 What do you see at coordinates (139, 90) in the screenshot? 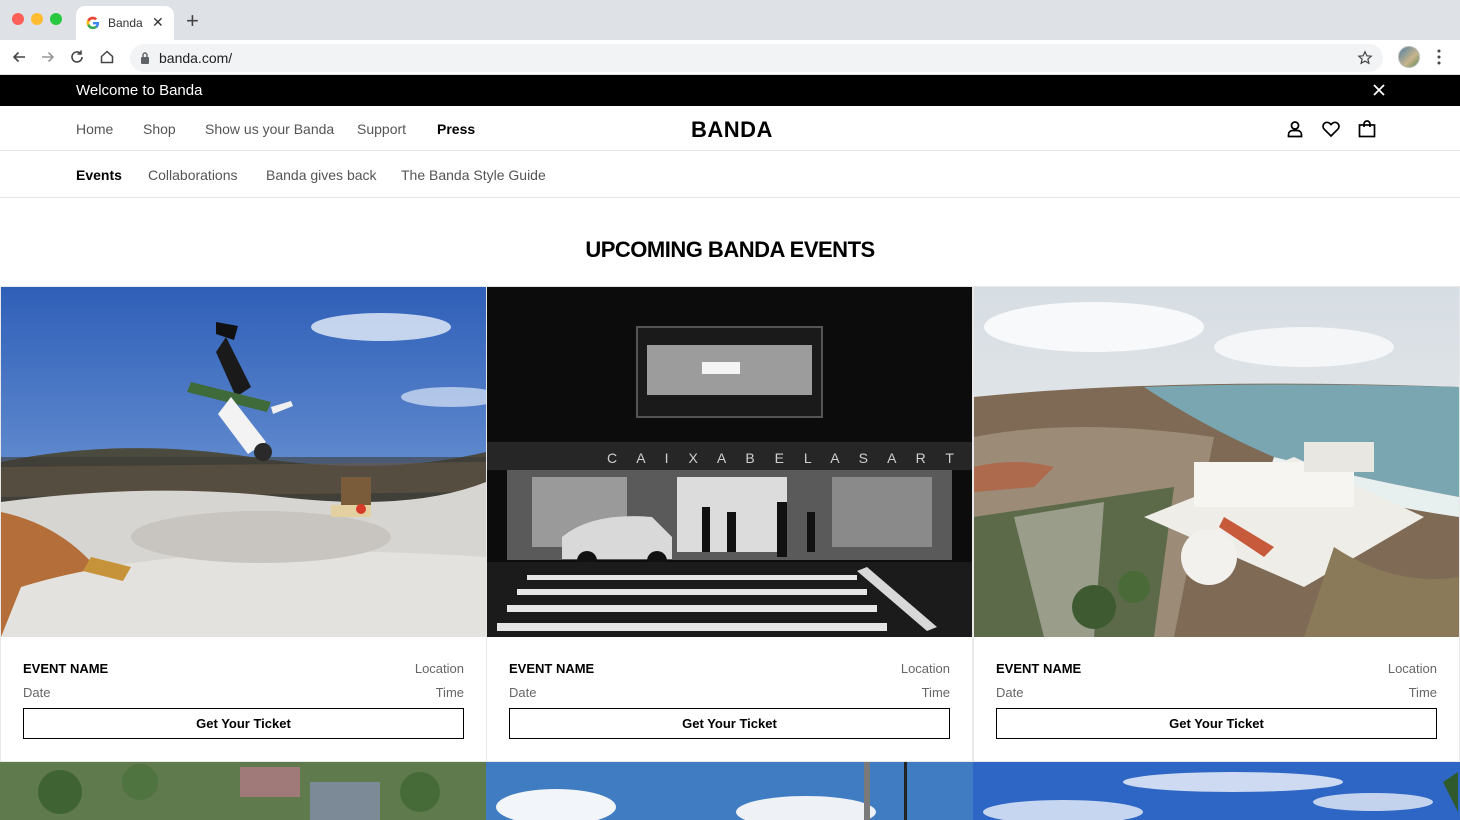
I see `announcement-message: Welcome to Banda` at bounding box center [139, 90].